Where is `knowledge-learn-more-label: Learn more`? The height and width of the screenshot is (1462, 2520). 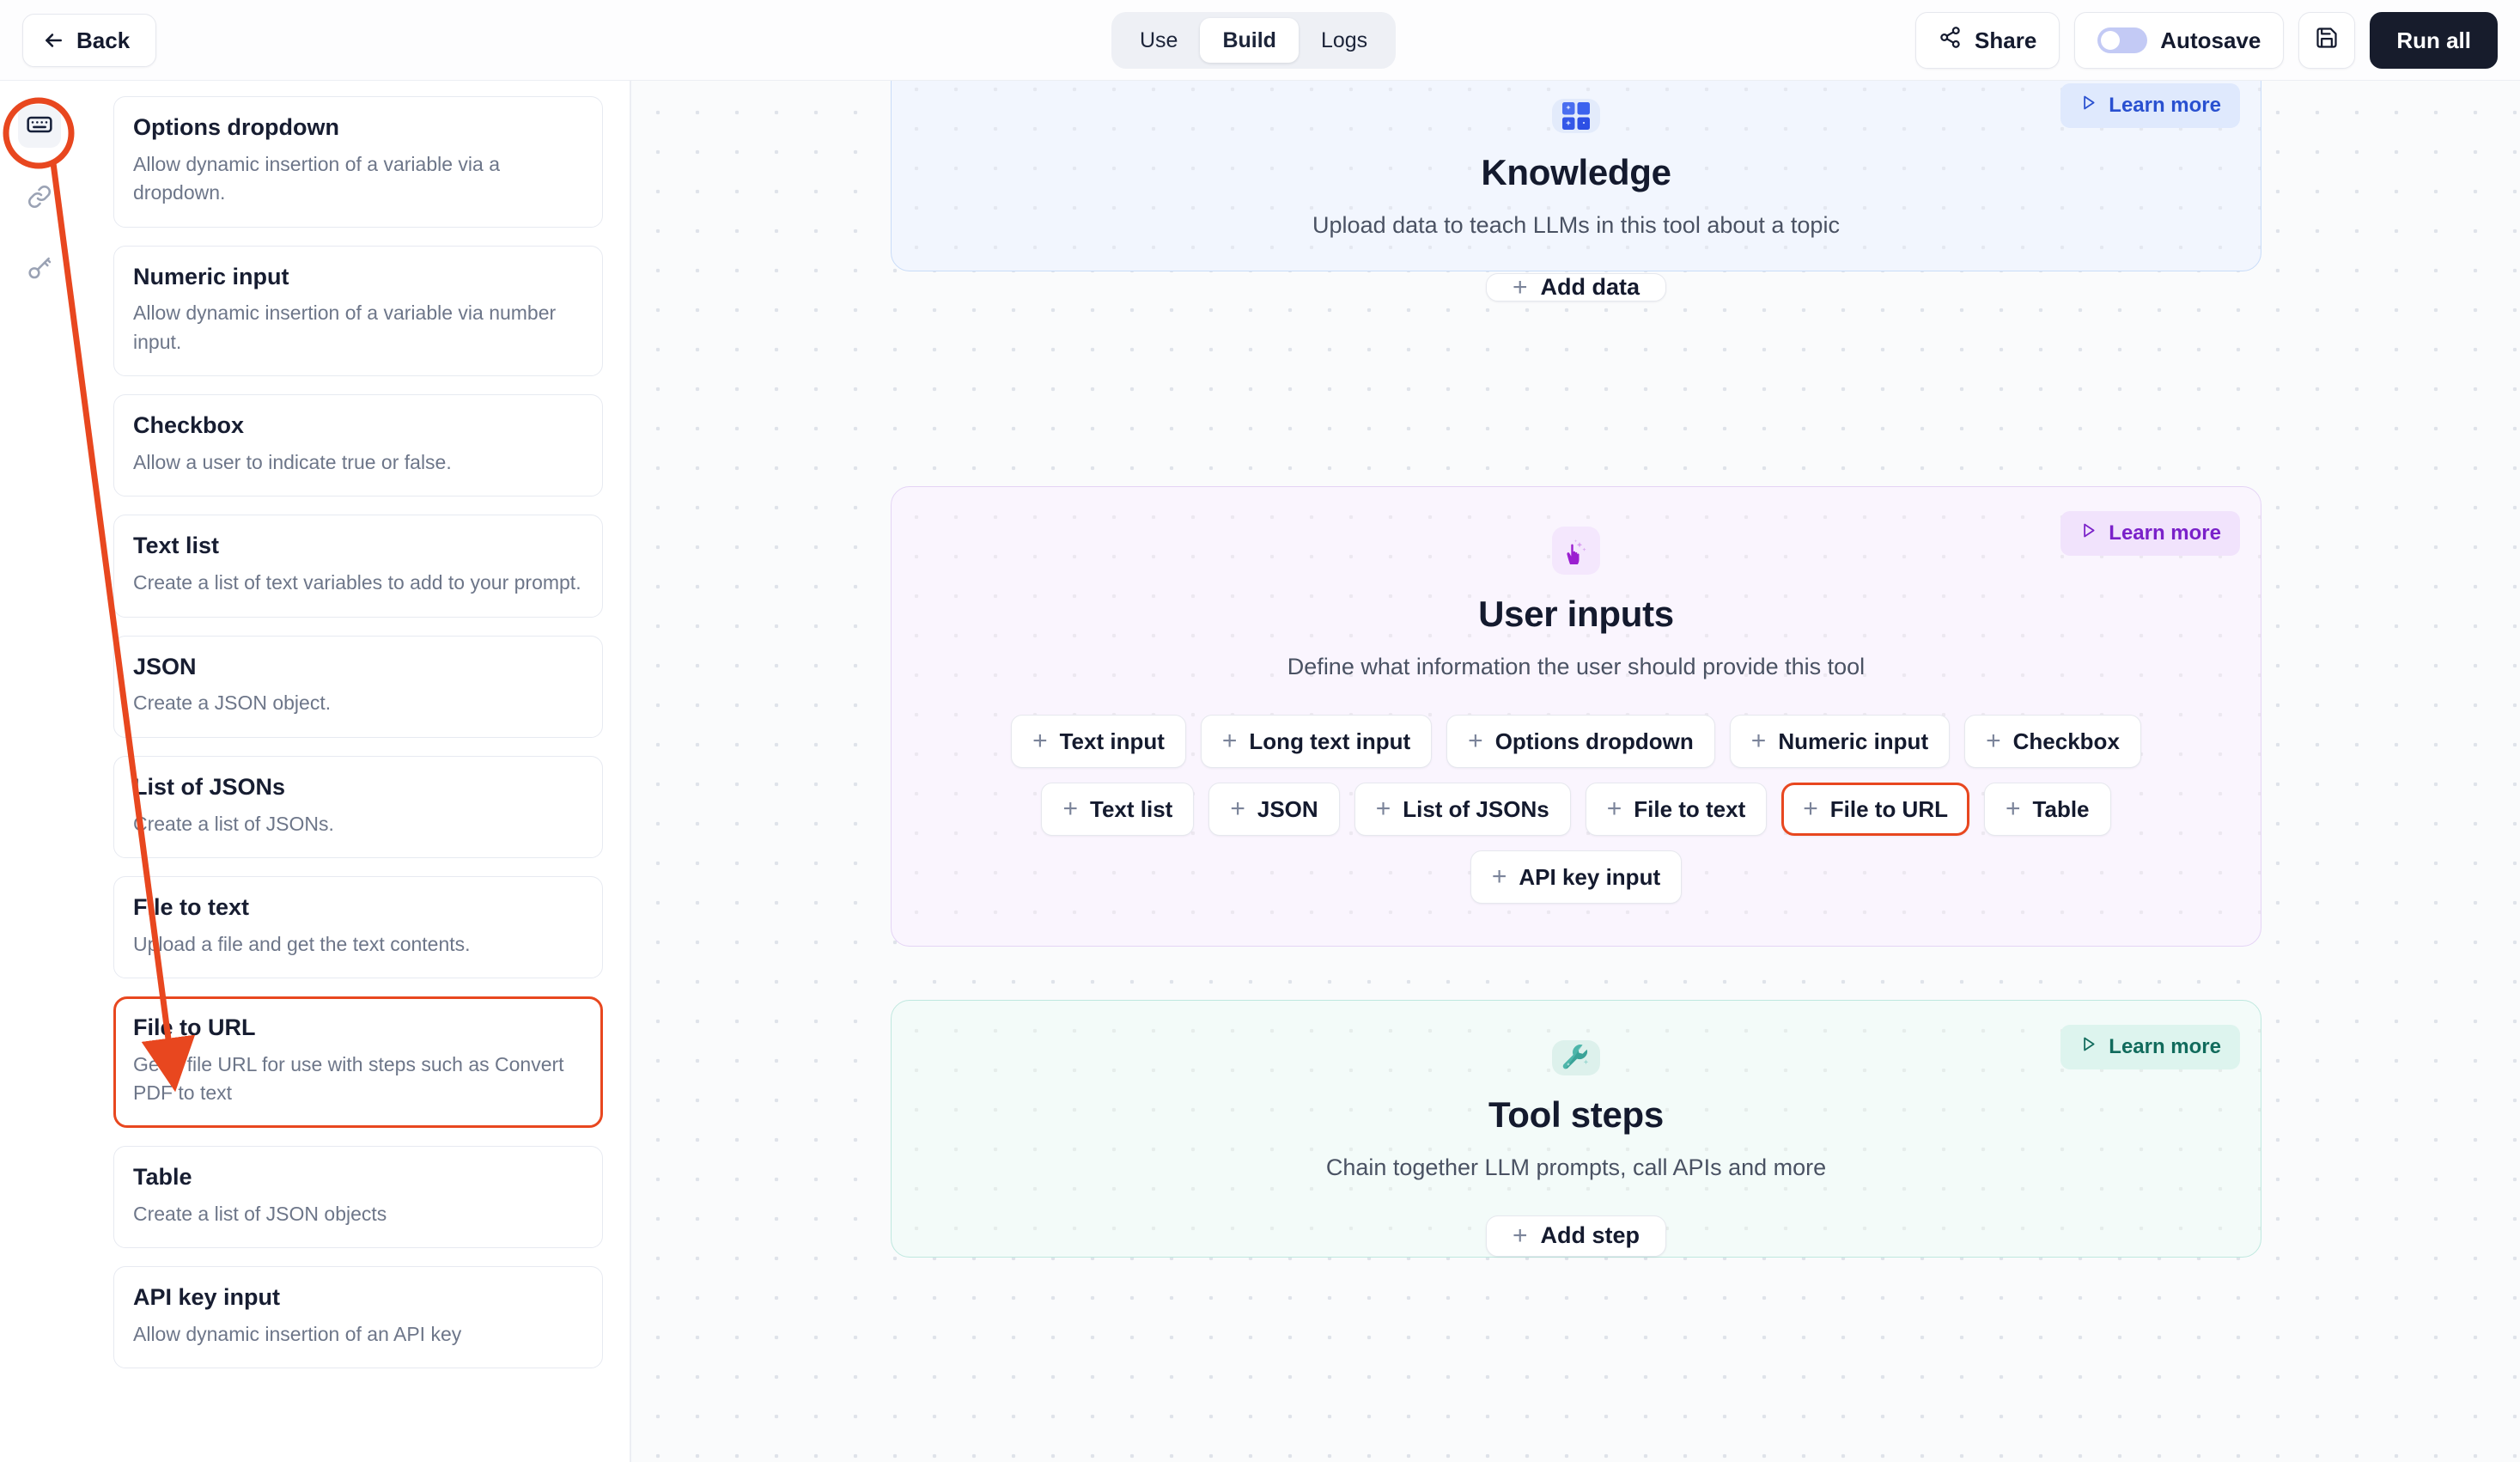 knowledge-learn-more-label: Learn more is located at coordinates (2165, 106).